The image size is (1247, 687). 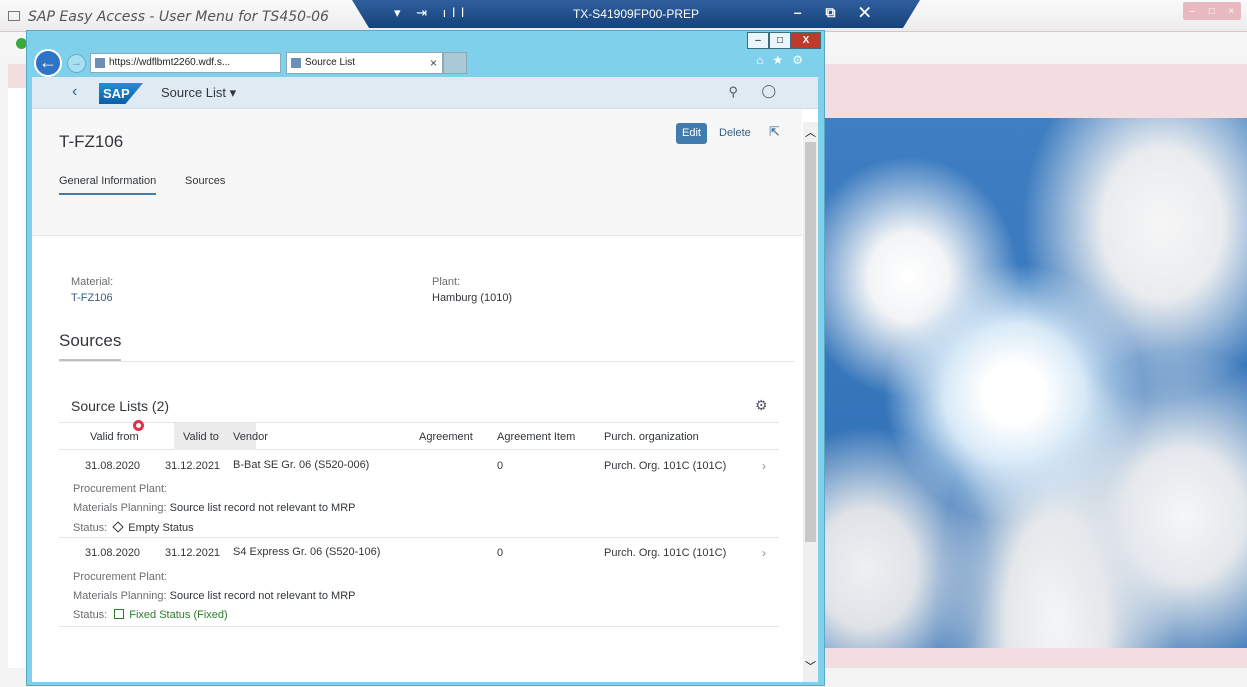 What do you see at coordinates (205, 184) in the screenshot?
I see `tab-sources: Sources` at bounding box center [205, 184].